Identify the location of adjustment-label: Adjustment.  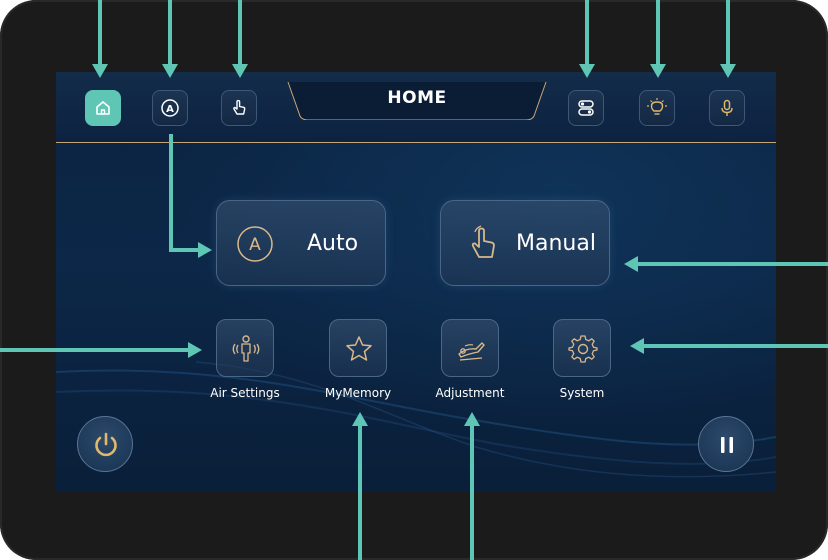
(470, 393).